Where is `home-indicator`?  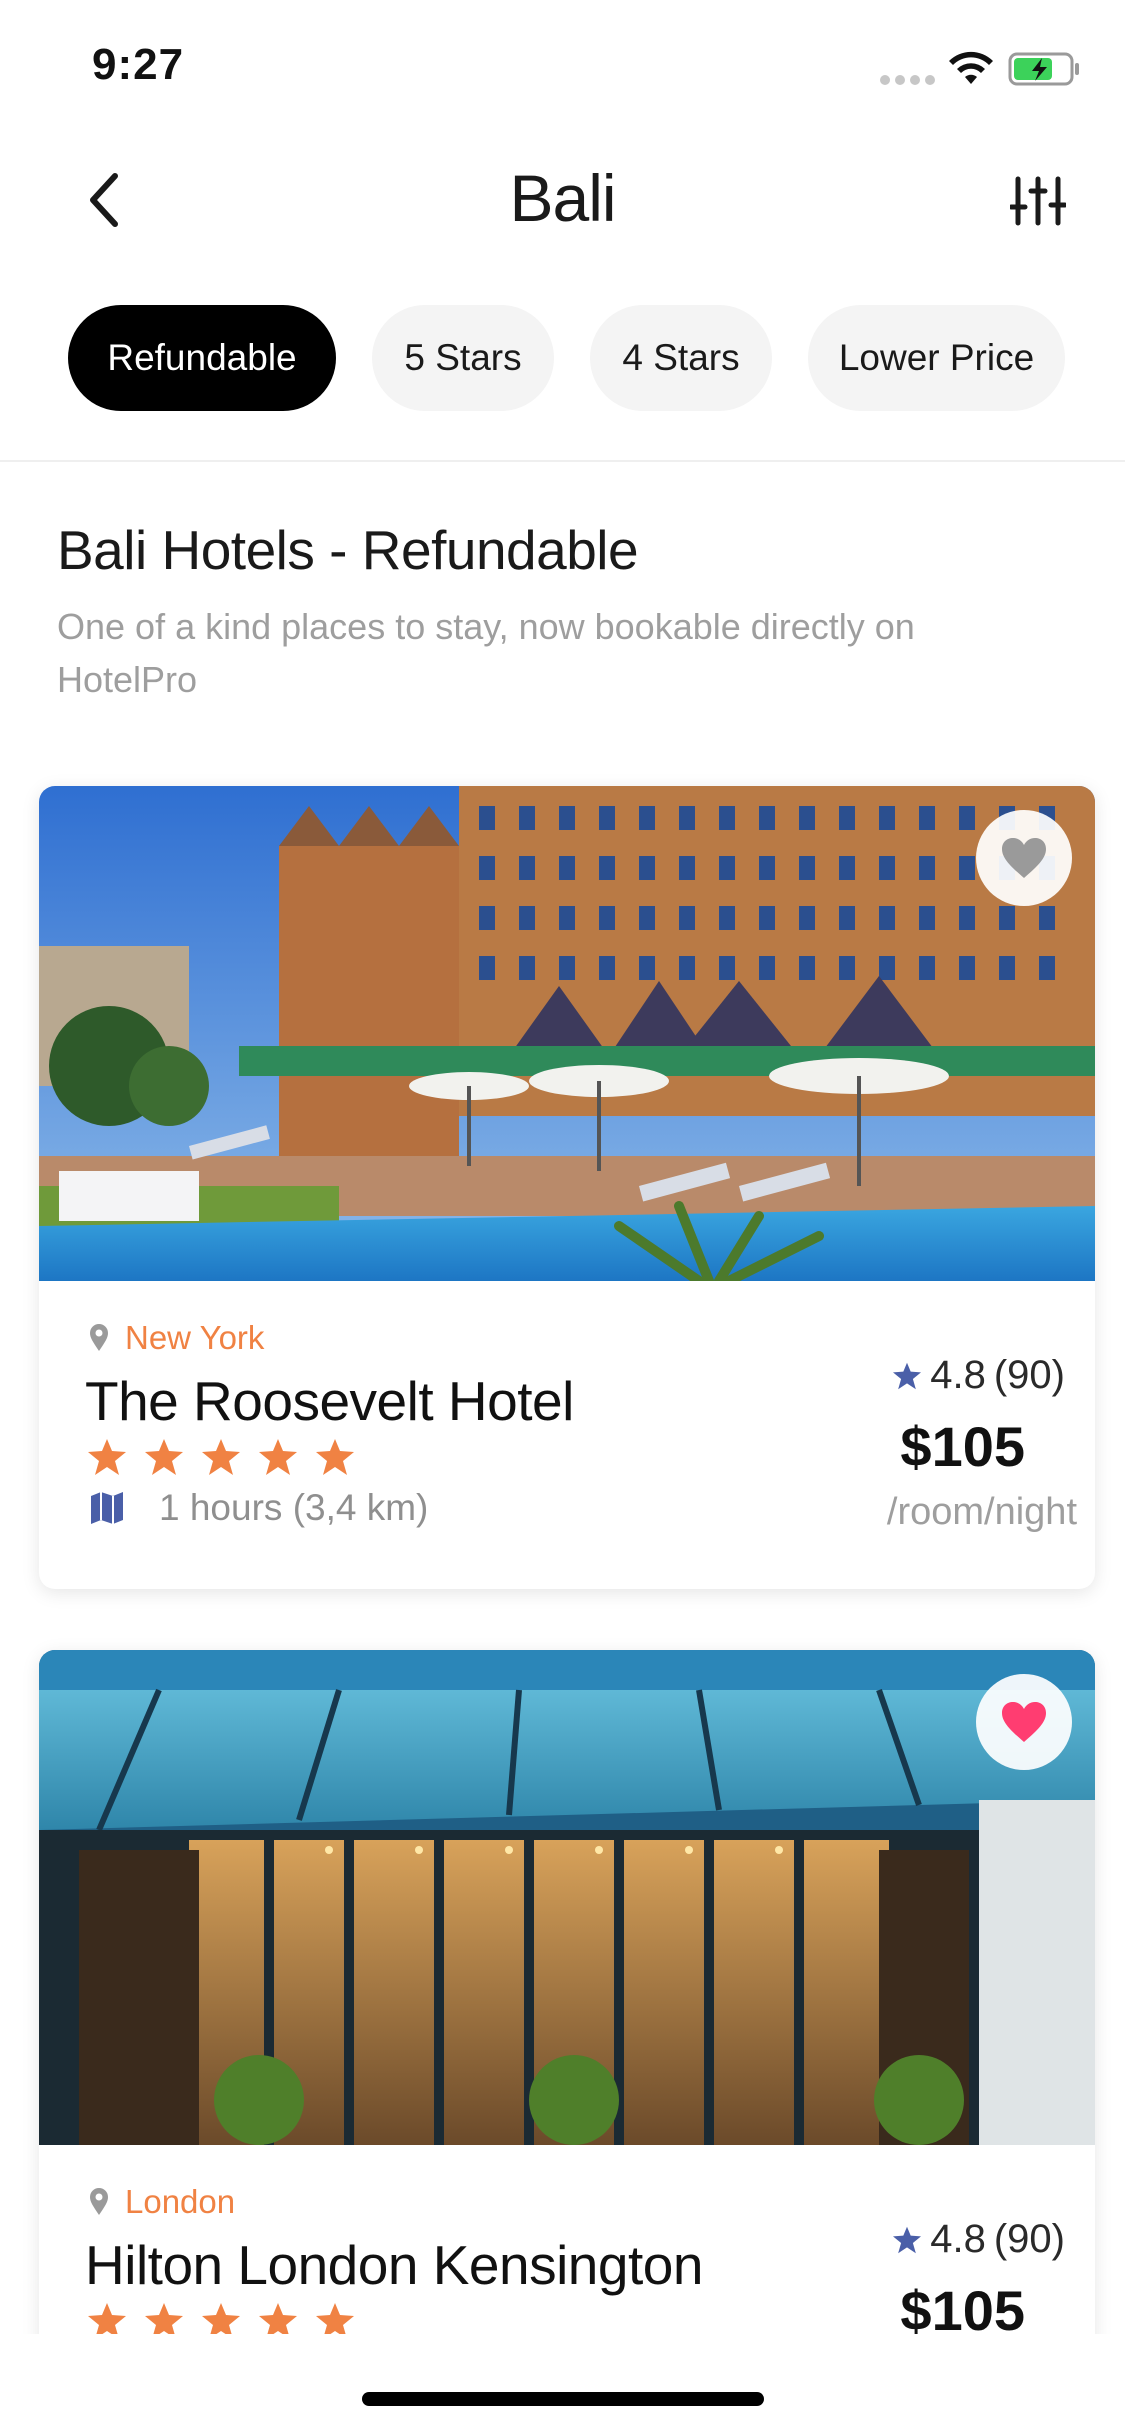
home-indicator is located at coordinates (563, 2399).